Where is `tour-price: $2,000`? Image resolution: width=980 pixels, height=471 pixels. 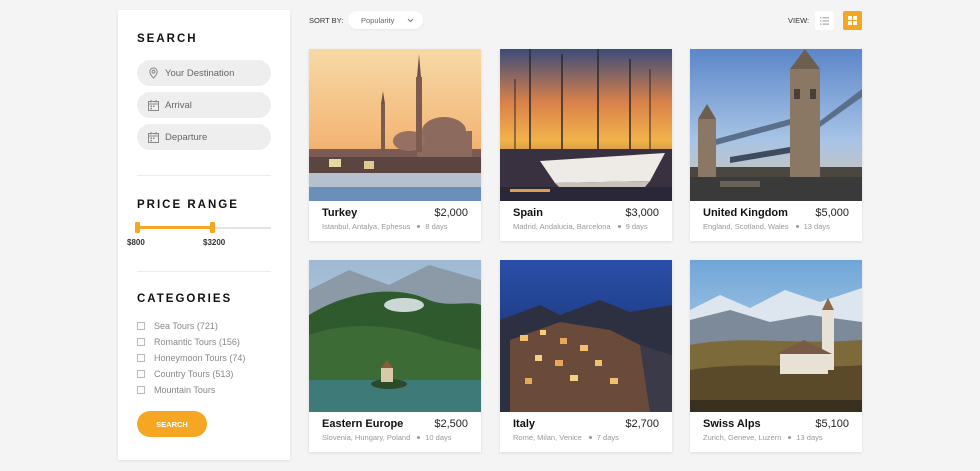 tour-price: $2,000 is located at coordinates (451, 213).